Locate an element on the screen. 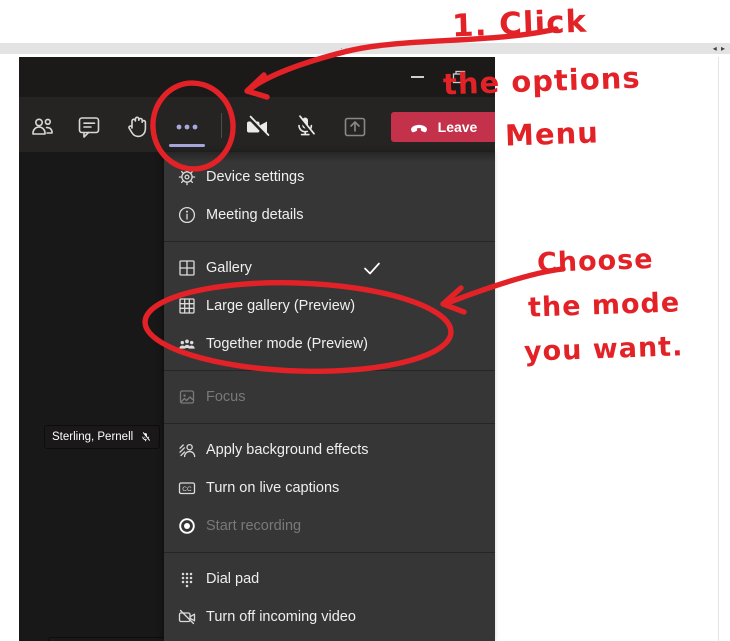 The width and height of the screenshot is (730, 641). handwritten-step2-want: you want. is located at coordinates (603, 349).